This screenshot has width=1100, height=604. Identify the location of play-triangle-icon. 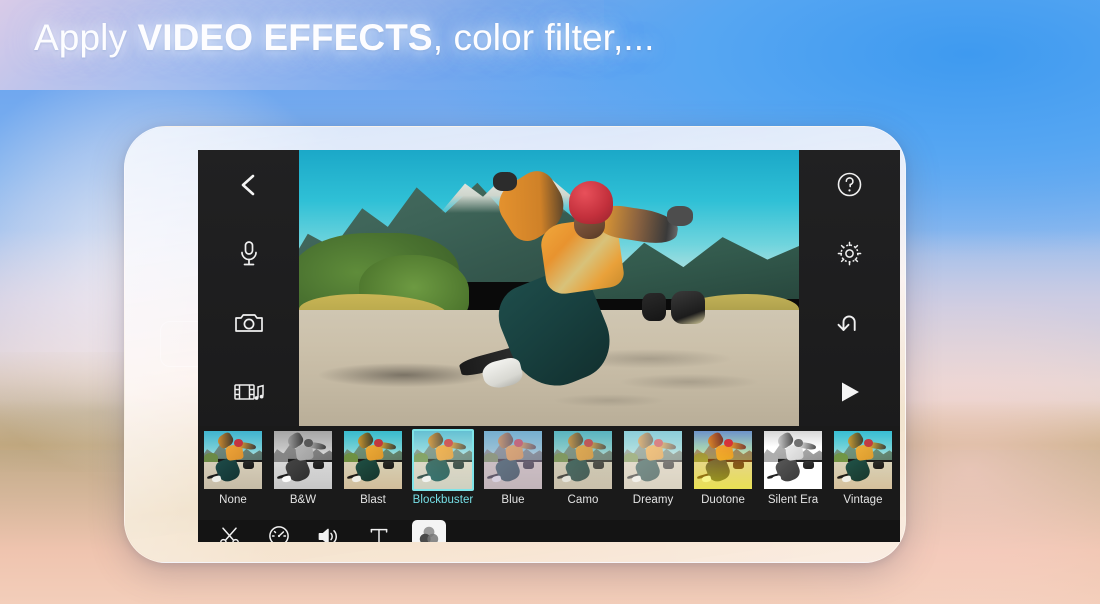
(850, 392).